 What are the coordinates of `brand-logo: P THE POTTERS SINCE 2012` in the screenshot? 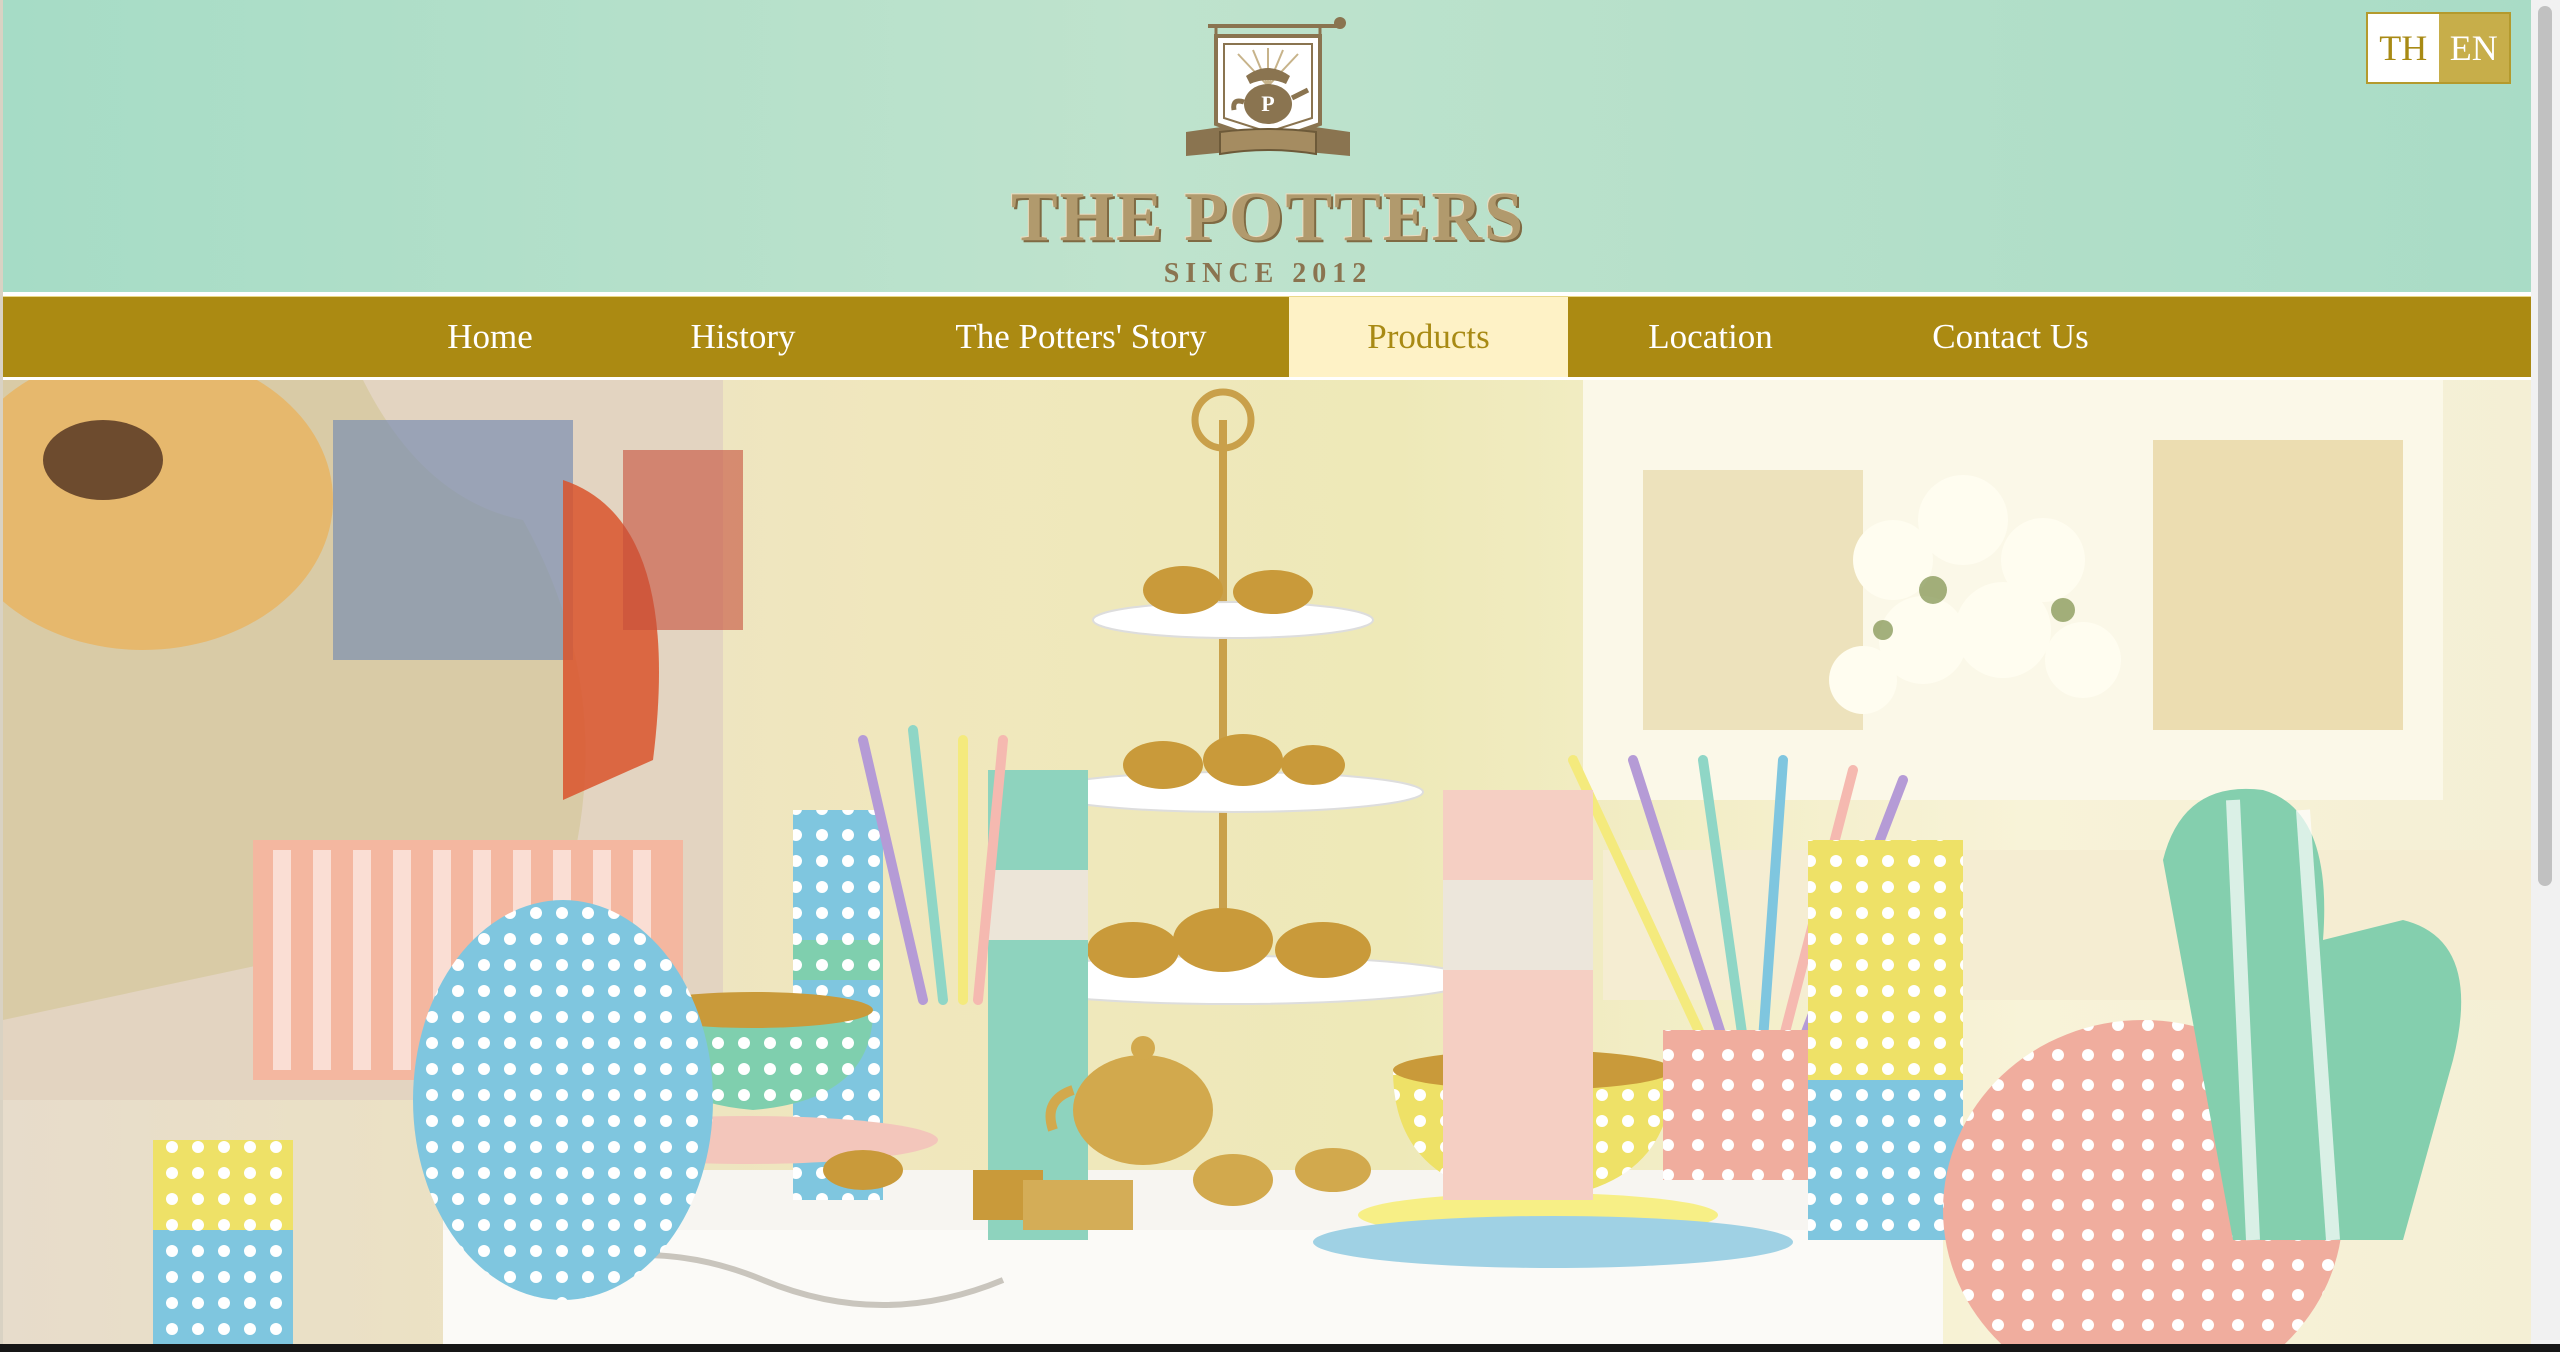 It's located at (1268, 151).